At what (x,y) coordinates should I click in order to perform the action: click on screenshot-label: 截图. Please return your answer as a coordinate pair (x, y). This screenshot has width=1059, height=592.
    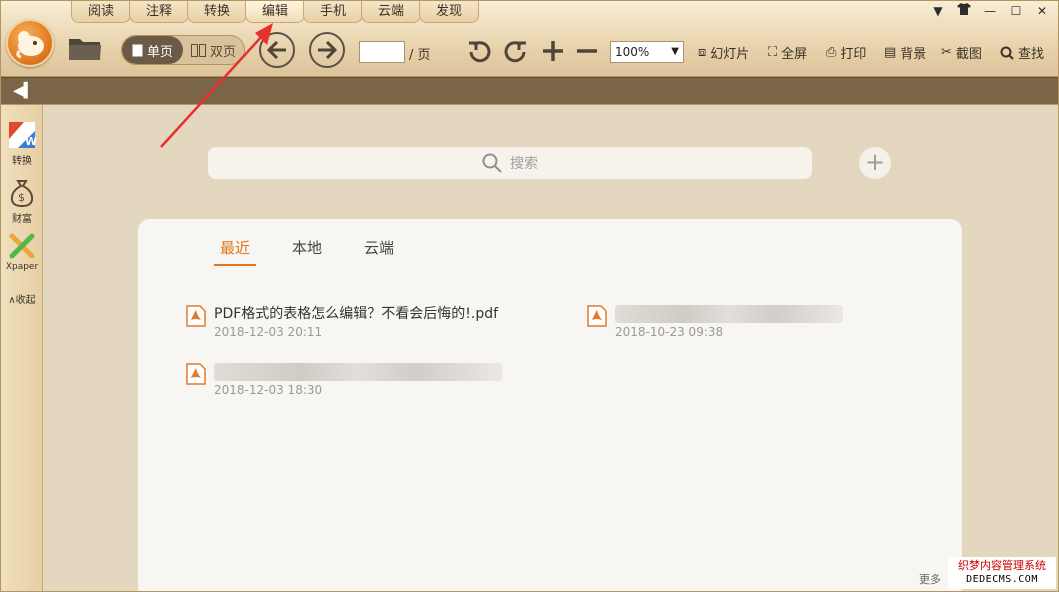
    Looking at the image, I should click on (968, 54).